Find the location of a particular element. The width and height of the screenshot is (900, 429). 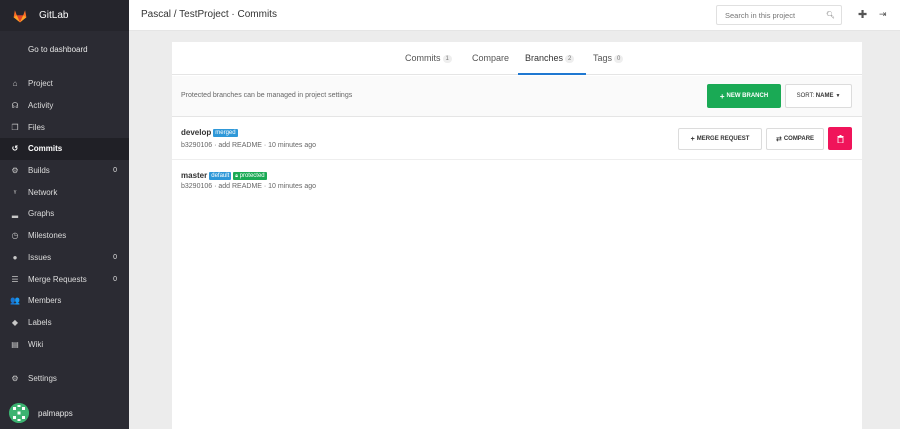

book-icon: ▤ is located at coordinates (15, 344).